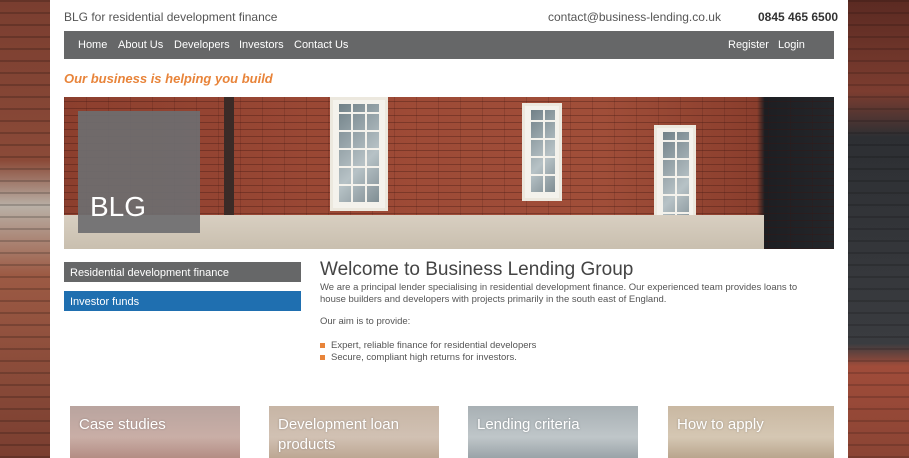 The image size is (909, 458). Describe the element at coordinates (798, 17) in the screenshot. I see `phone-number: 0845 465 6500` at that location.